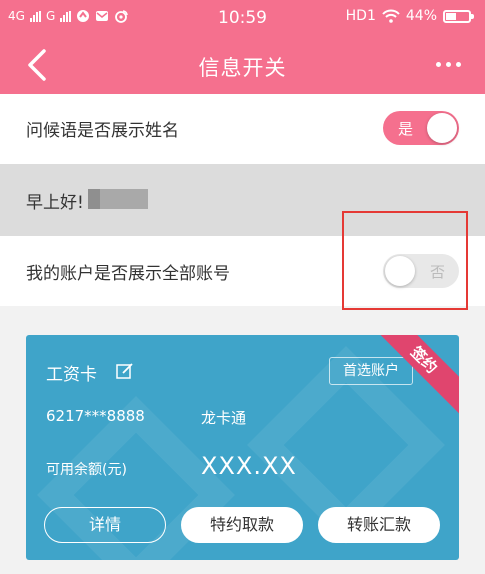 Image resolution: width=485 pixels, height=574 pixels. Describe the element at coordinates (102, 131) in the screenshot. I see `greeting-name-label: 问候语是否展示姓名` at that location.